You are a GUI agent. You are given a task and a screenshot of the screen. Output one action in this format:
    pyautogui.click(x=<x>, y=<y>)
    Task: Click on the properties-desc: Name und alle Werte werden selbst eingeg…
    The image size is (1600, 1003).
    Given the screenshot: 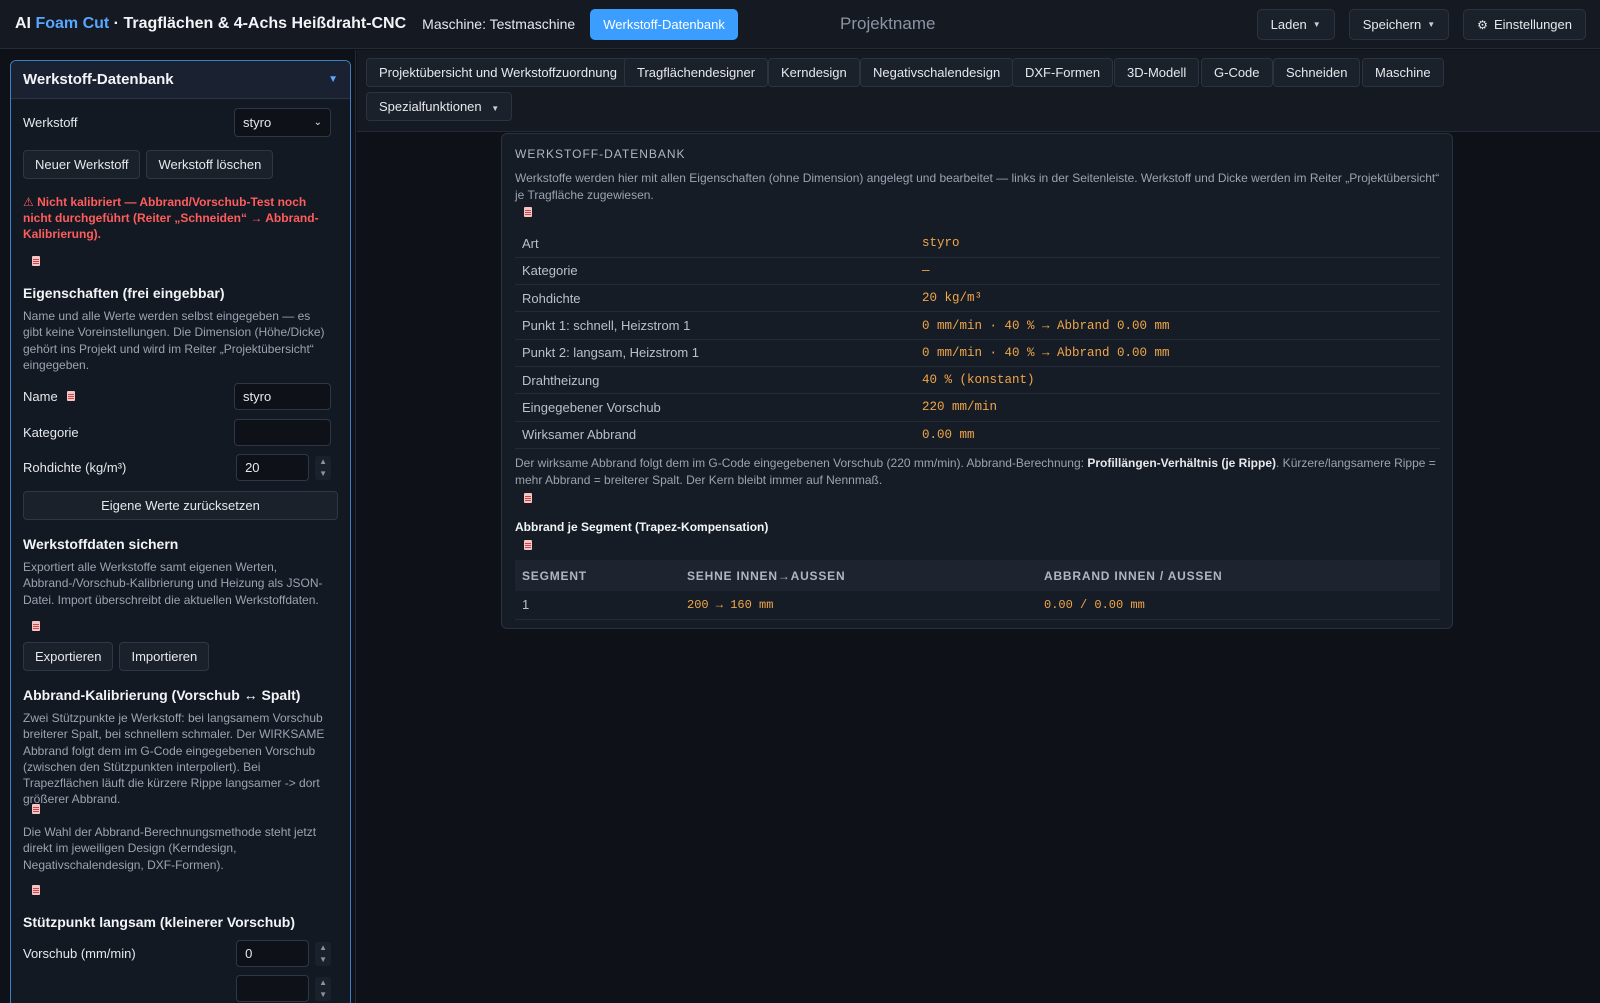 What is the action you would take?
    pyautogui.click(x=174, y=340)
    